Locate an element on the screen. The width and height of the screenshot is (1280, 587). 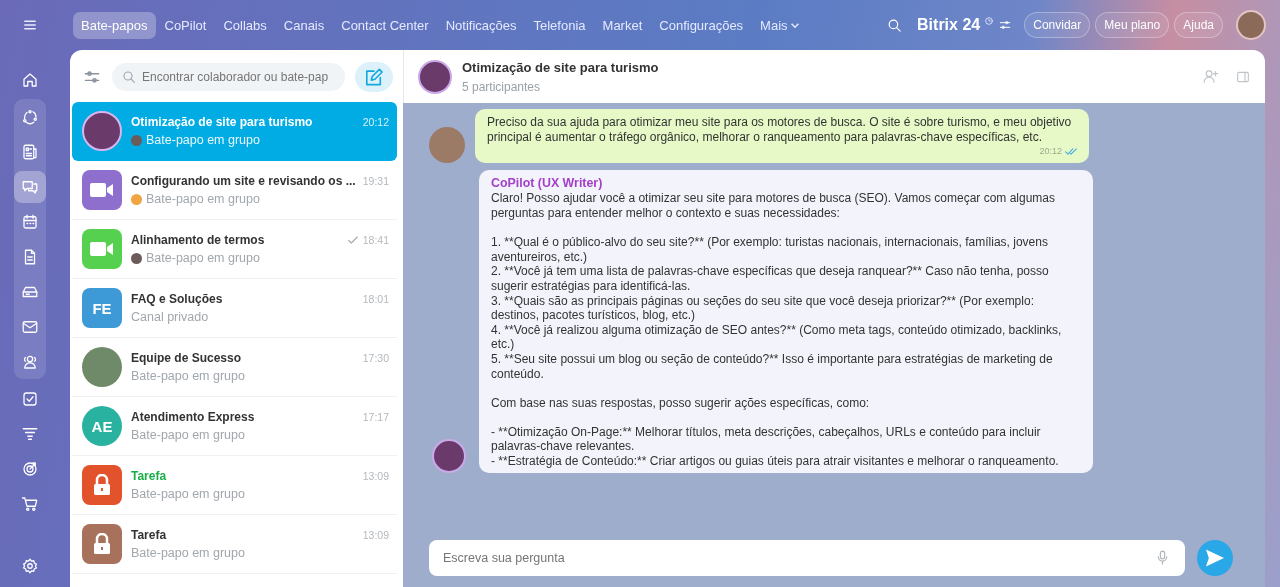
chat-title: Equipe de Sucesso is located at coordinates (187, 358).